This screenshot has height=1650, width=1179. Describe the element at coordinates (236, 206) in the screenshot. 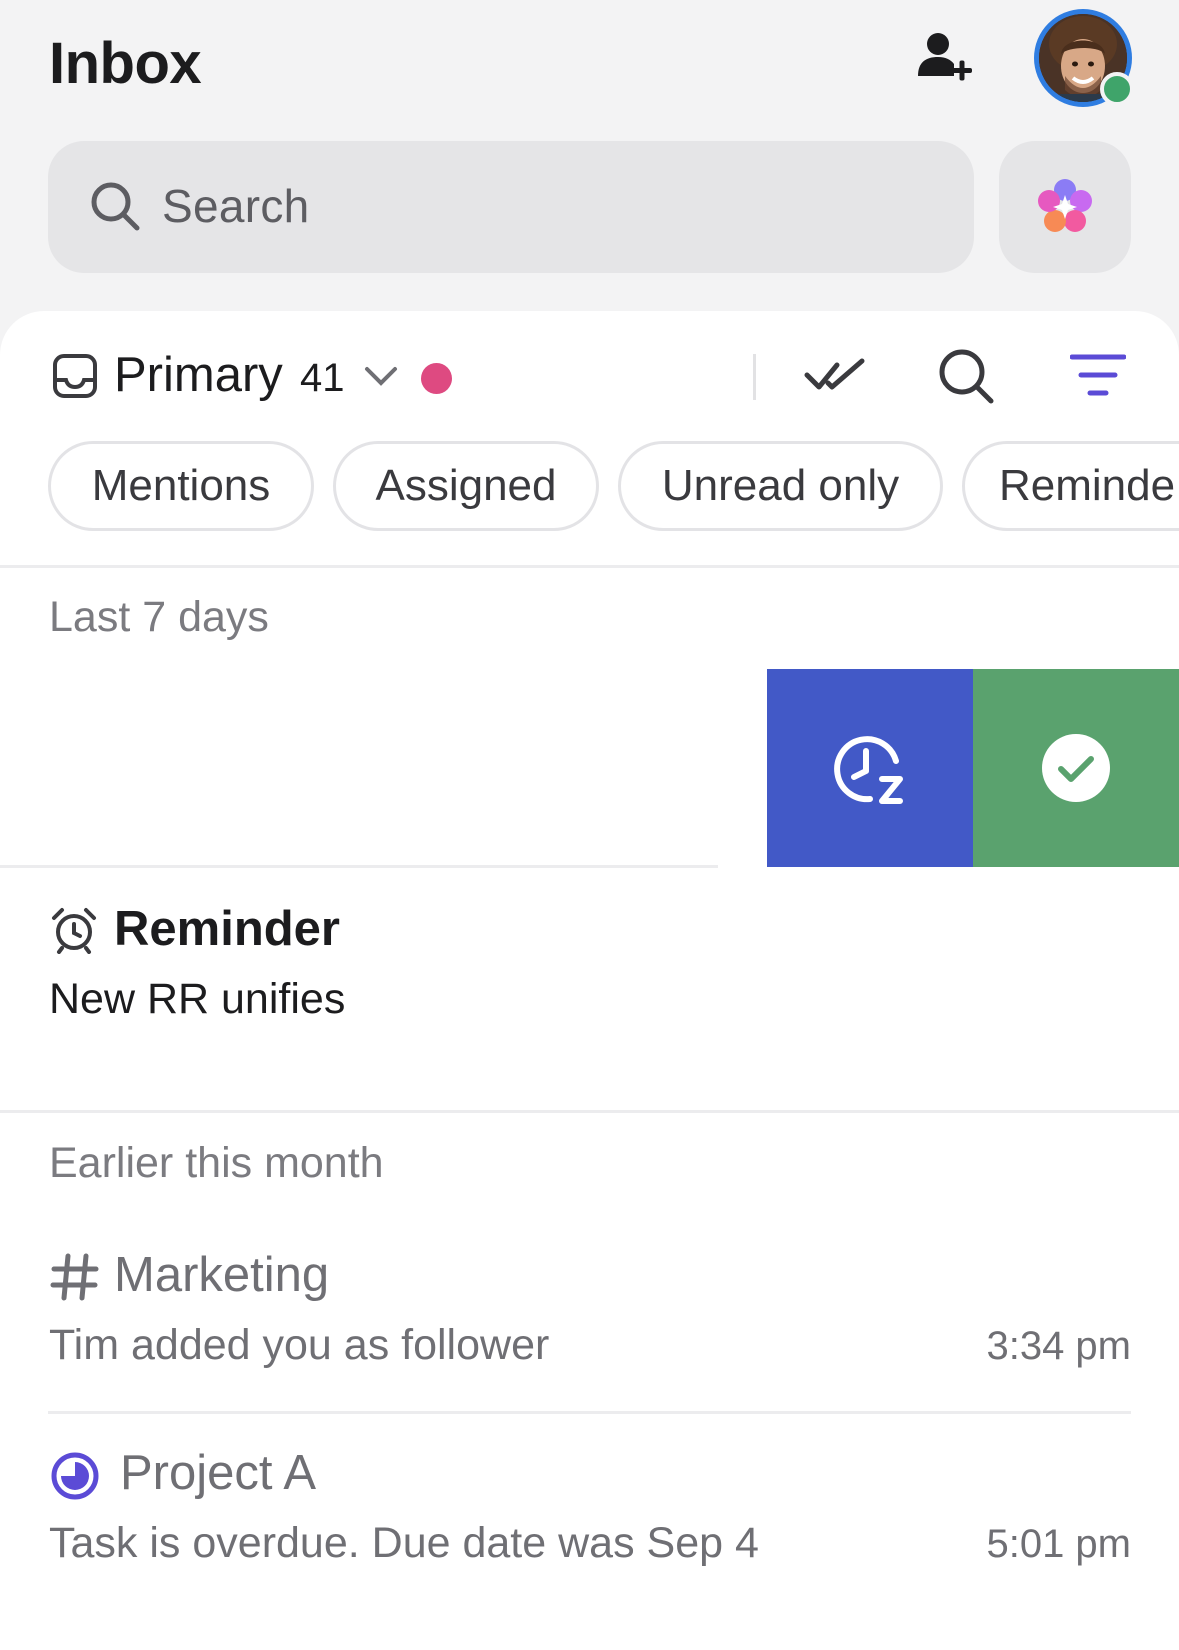

I see `search-placeholder: Search` at that location.